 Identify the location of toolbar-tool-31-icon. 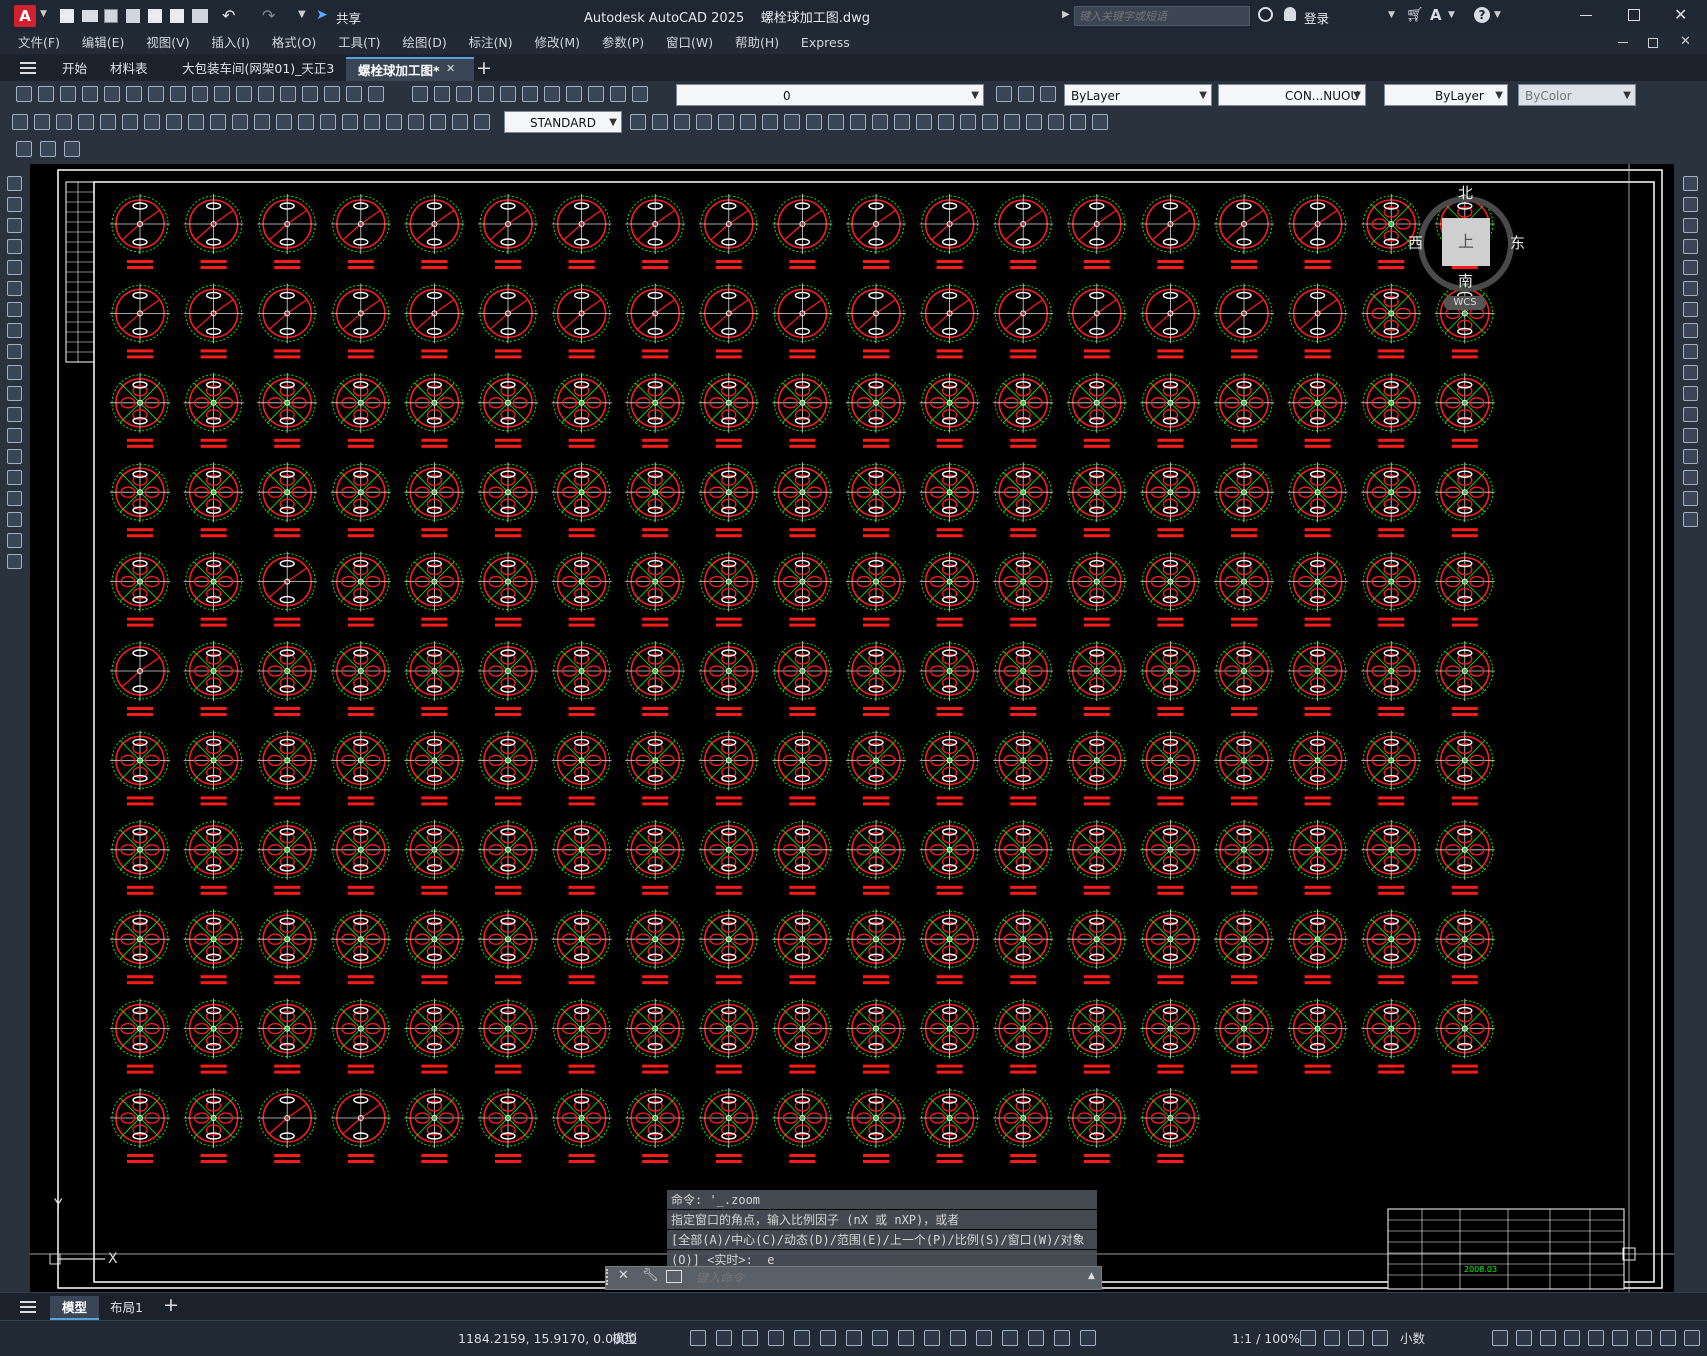
(1048, 94).